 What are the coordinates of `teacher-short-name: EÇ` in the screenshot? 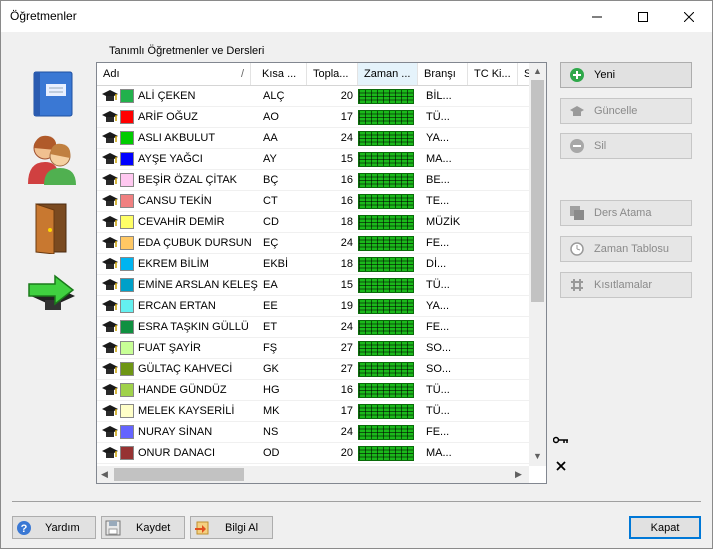 It's located at (271, 243).